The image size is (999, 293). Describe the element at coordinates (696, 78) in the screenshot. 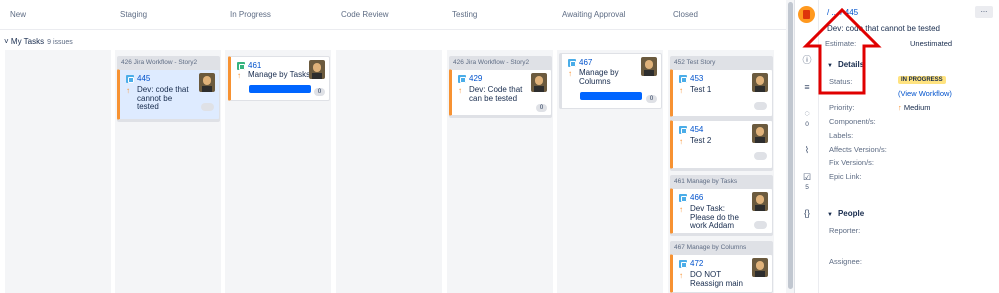

I see `card-key: 453` at that location.